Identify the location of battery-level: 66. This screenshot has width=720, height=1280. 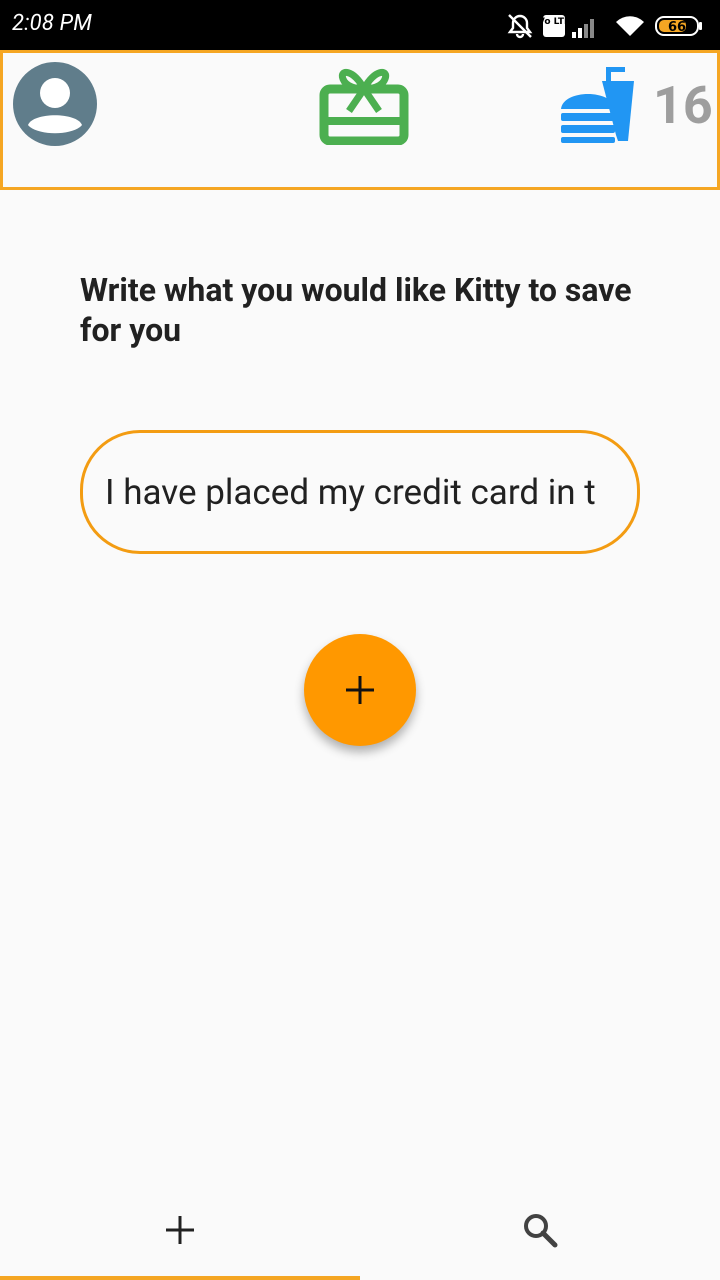
(677, 27).